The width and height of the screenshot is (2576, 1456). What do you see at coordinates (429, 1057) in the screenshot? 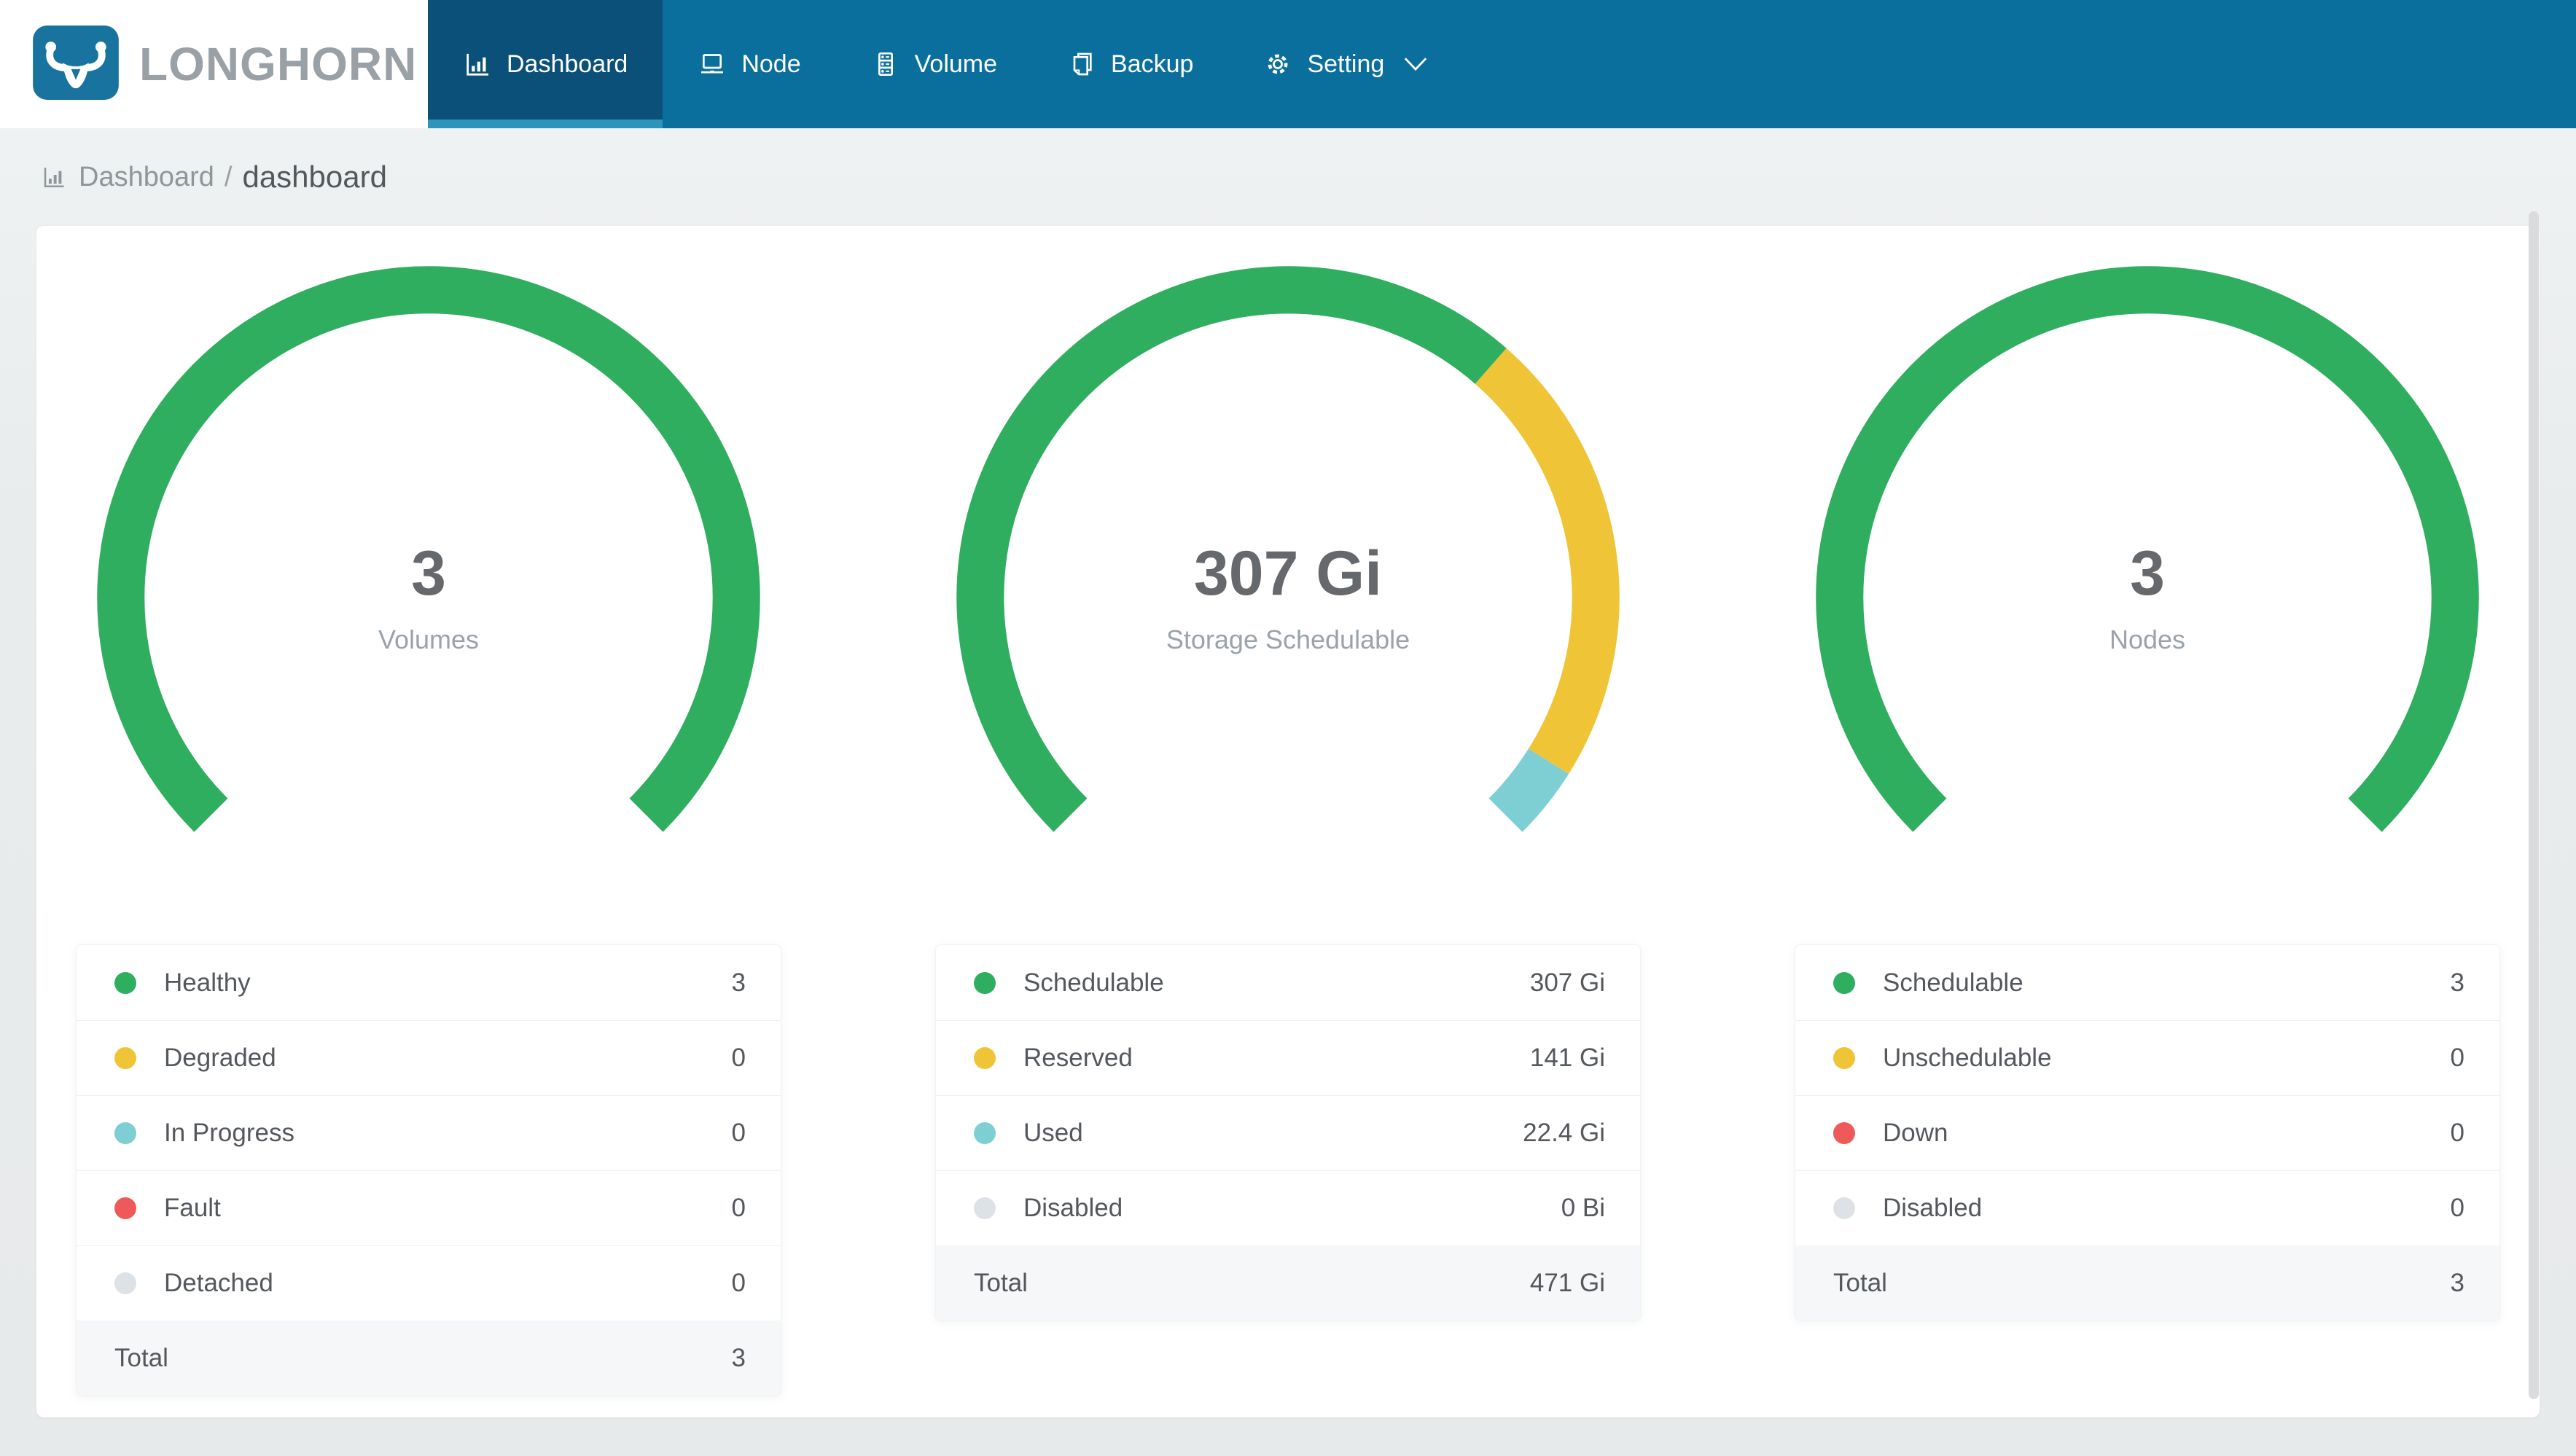
I see `legend-row: Degraded 0` at bounding box center [429, 1057].